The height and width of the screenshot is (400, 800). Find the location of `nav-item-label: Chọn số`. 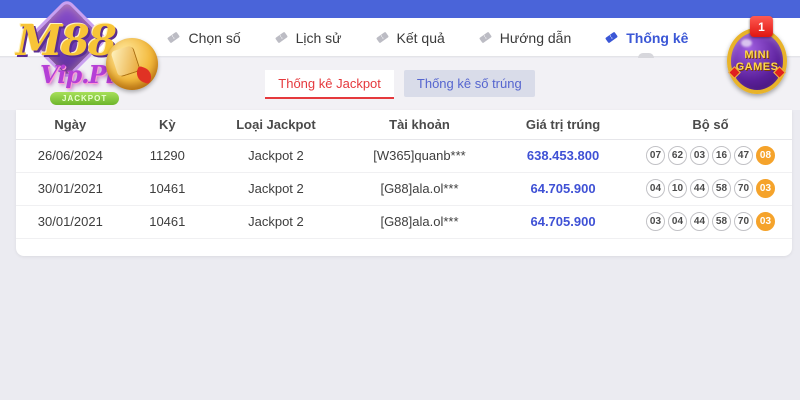

nav-item-label: Chọn số is located at coordinates (214, 37).